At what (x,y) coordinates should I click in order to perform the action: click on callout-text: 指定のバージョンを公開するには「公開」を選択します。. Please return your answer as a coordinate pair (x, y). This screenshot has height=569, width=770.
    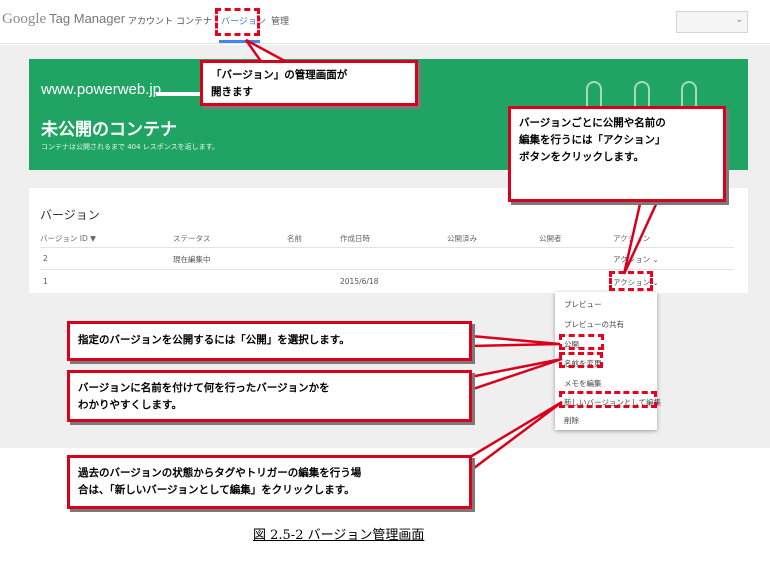
    Looking at the image, I should click on (214, 340).